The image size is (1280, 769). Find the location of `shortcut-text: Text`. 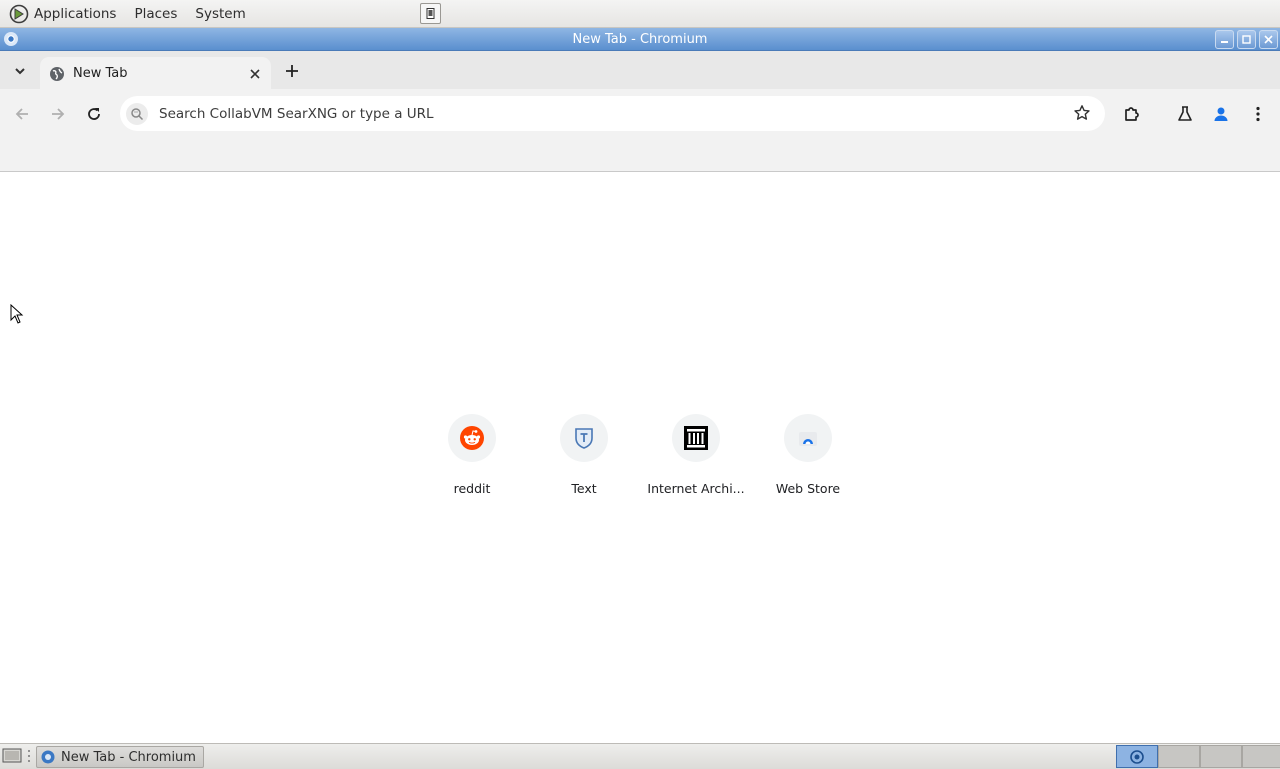

shortcut-text: Text is located at coordinates (584, 459).